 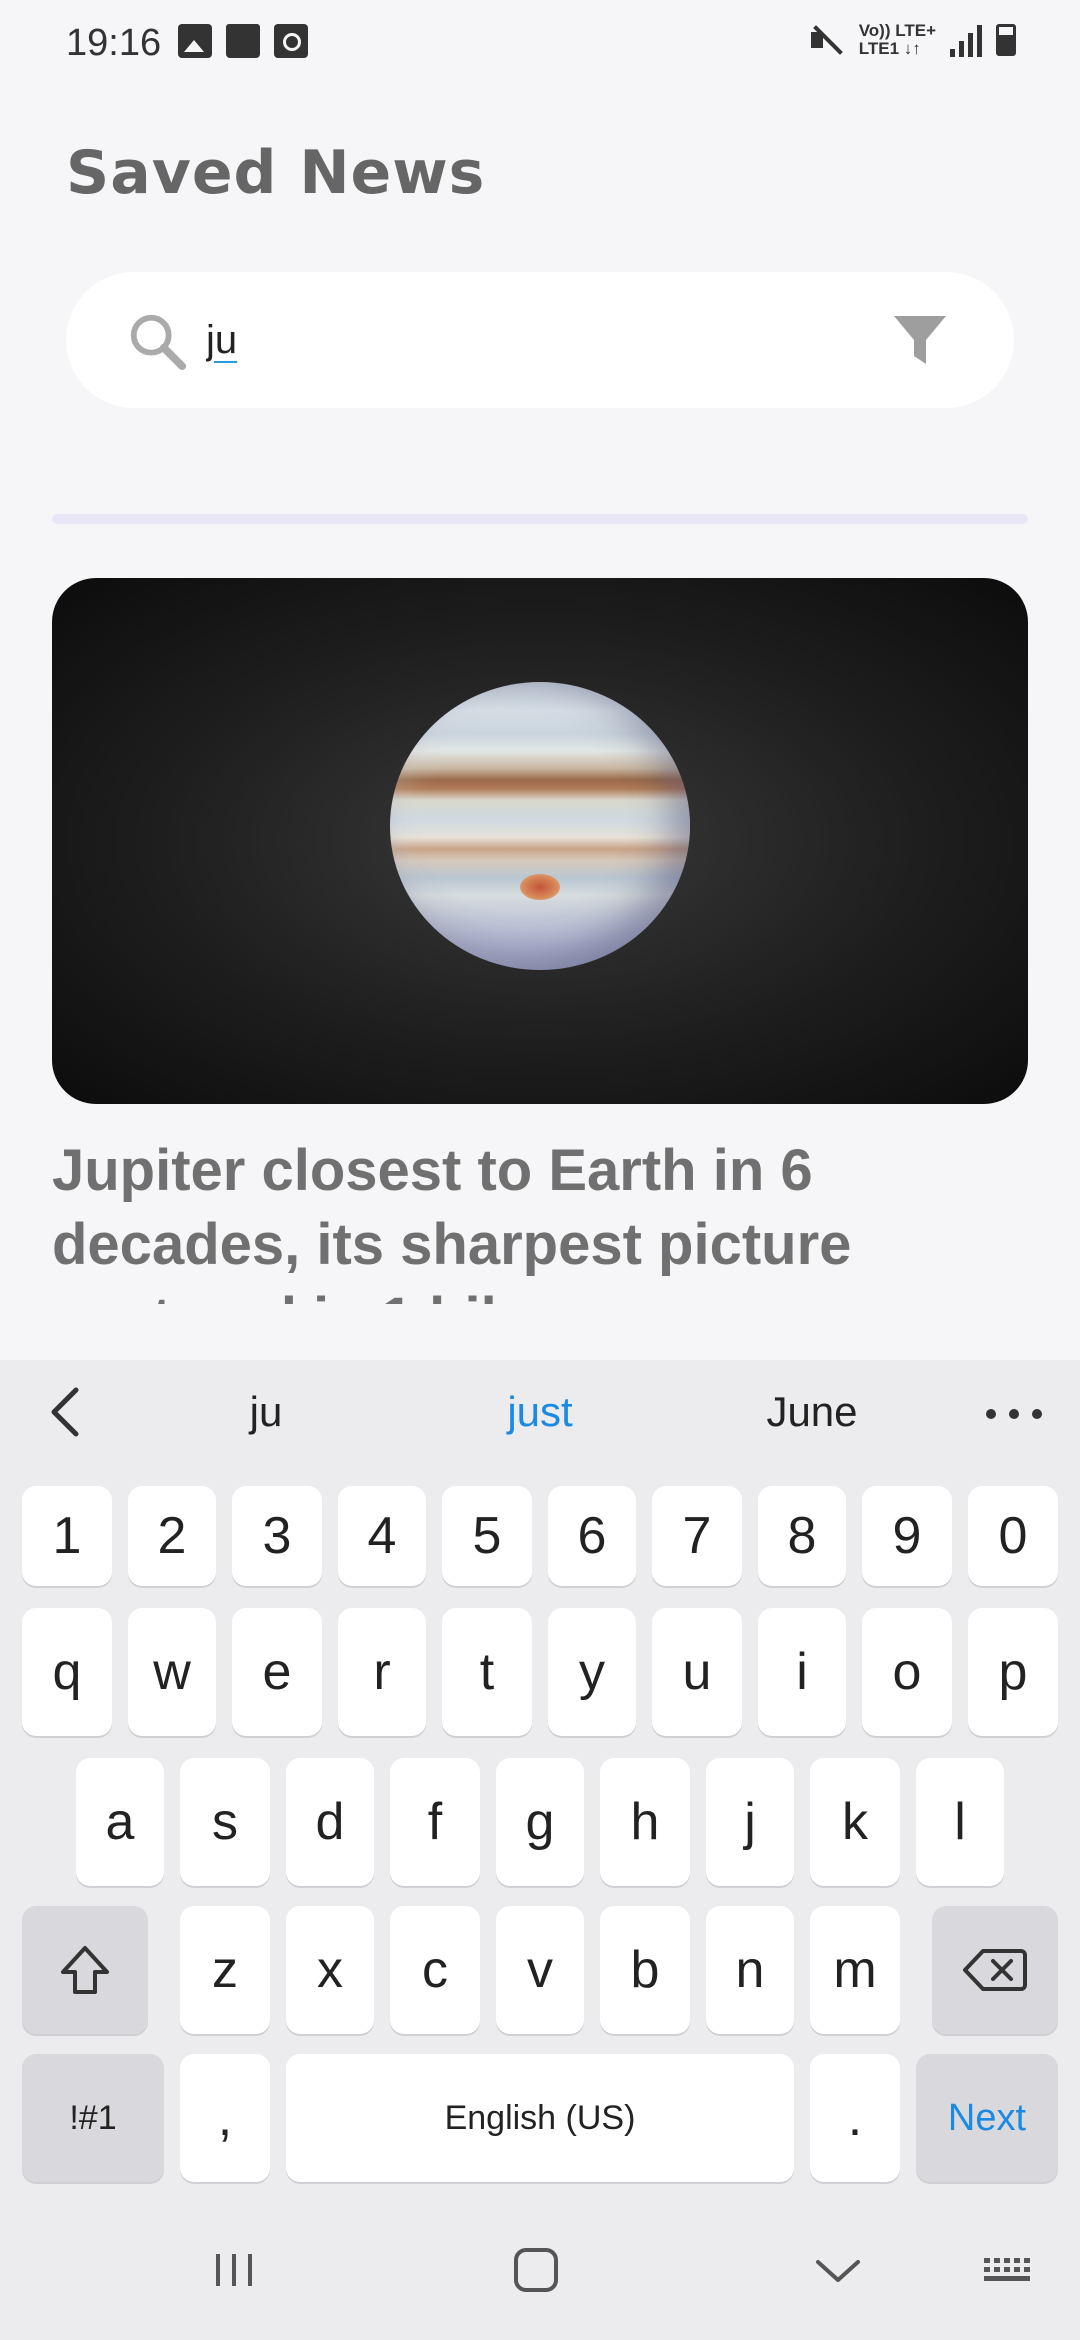 I want to click on system-status-icons: Vo)) LTE+ LTE1 ↓↑, so click(x=912, y=40).